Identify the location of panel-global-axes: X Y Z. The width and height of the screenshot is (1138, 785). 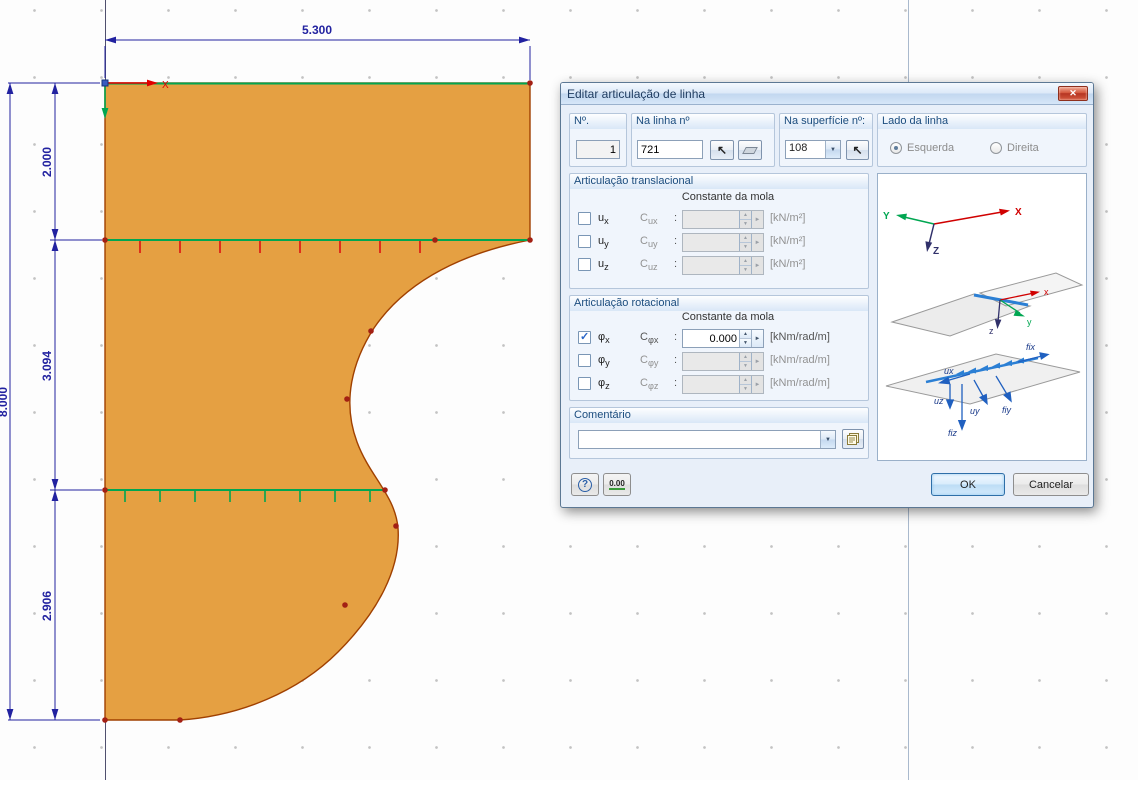
(952, 232).